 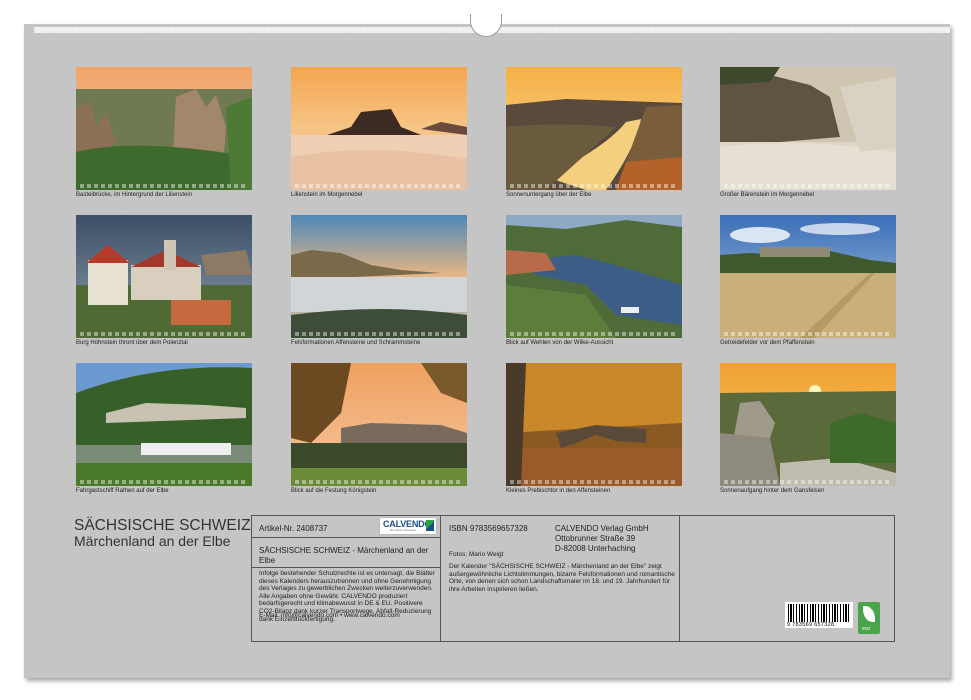 What do you see at coordinates (334, 491) in the screenshot?
I see `photo-caption: Blick auf die Festung Königstein` at bounding box center [334, 491].